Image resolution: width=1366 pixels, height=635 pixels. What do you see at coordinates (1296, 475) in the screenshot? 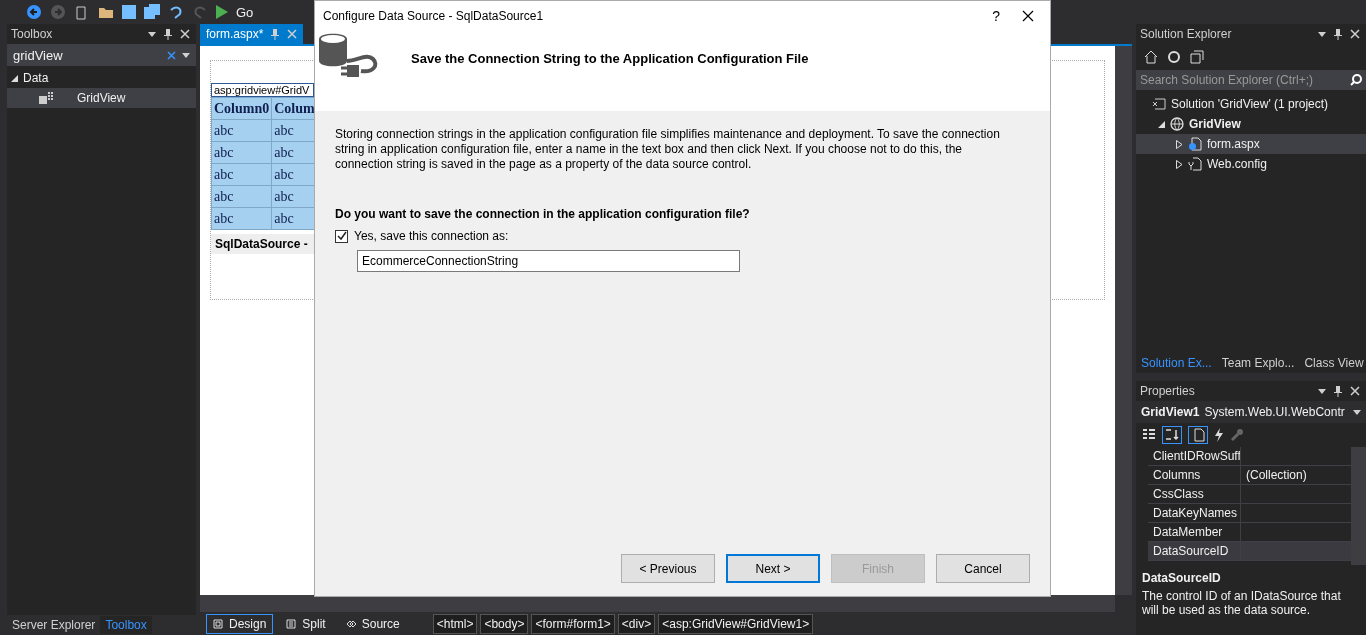
I see `property-value: (Collection)` at bounding box center [1296, 475].